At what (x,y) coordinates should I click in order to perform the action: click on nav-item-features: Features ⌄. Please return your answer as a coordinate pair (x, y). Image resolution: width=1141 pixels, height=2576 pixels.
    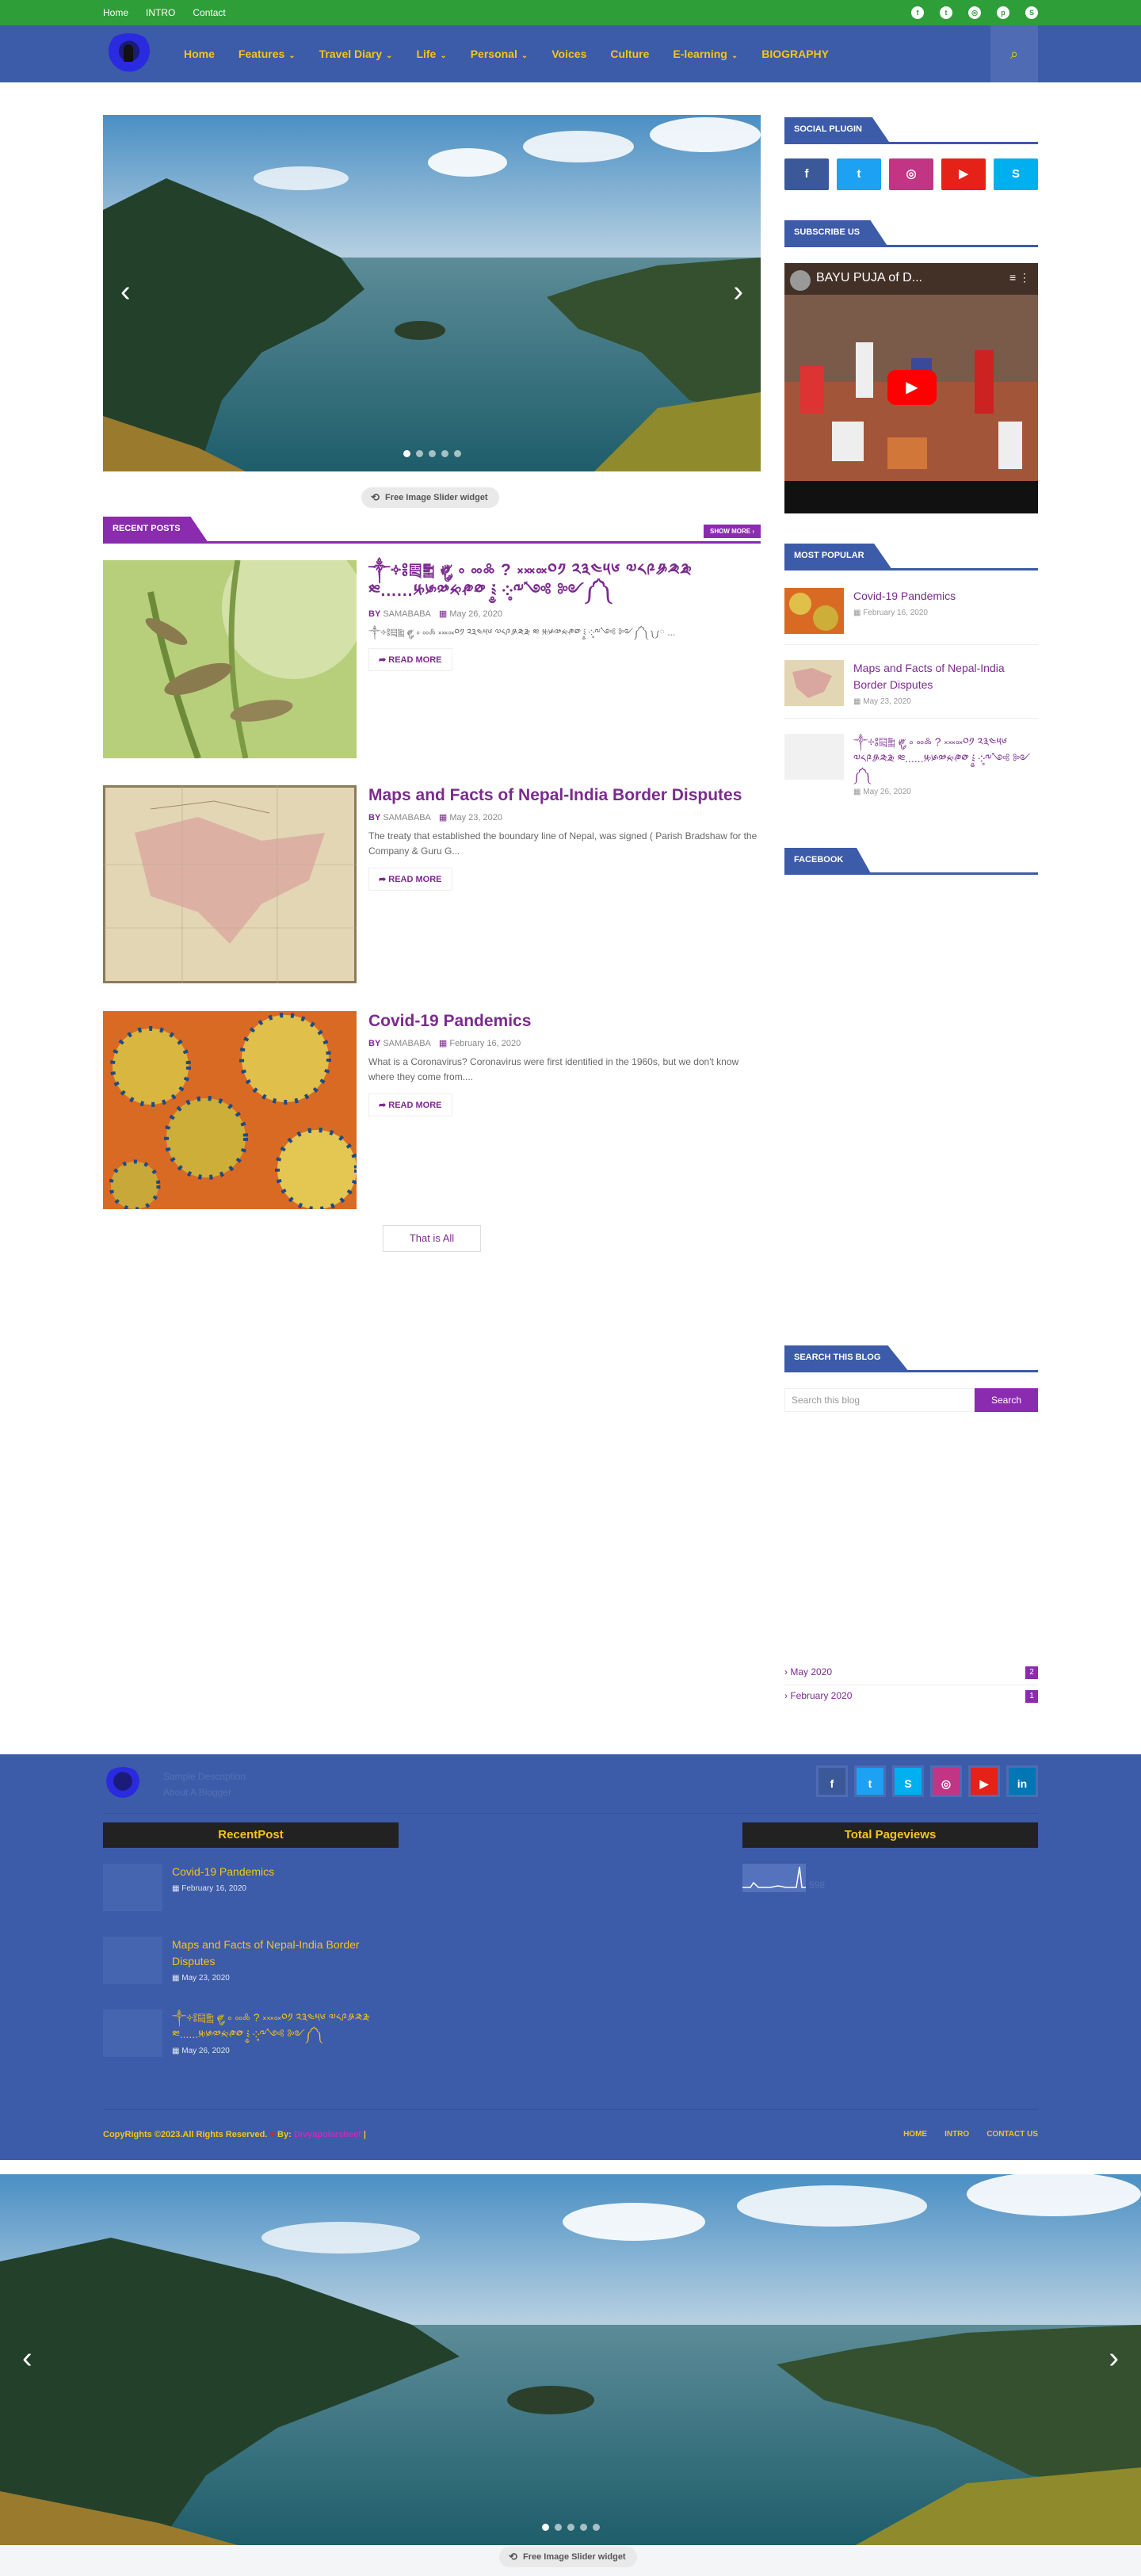
    Looking at the image, I should click on (267, 55).